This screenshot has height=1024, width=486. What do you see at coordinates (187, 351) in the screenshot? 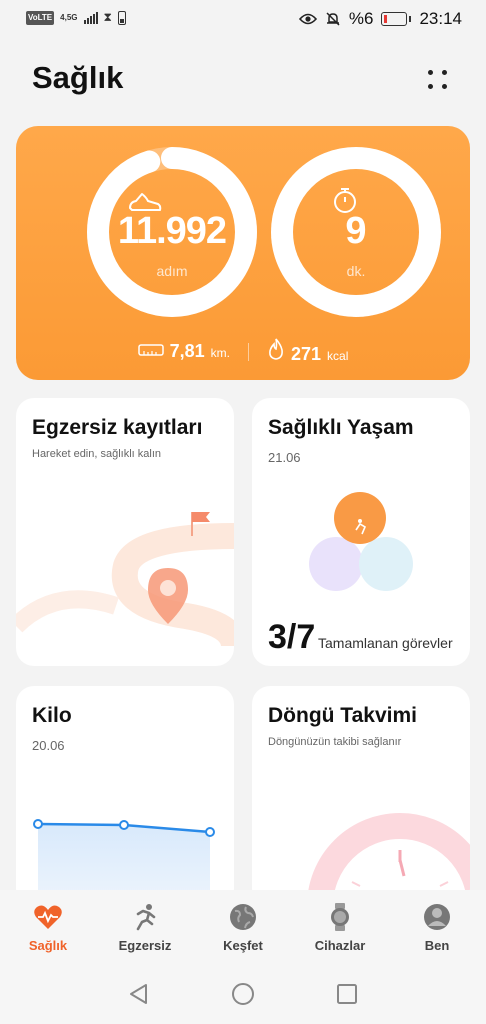
I see `distance-value: 7,81` at bounding box center [187, 351].